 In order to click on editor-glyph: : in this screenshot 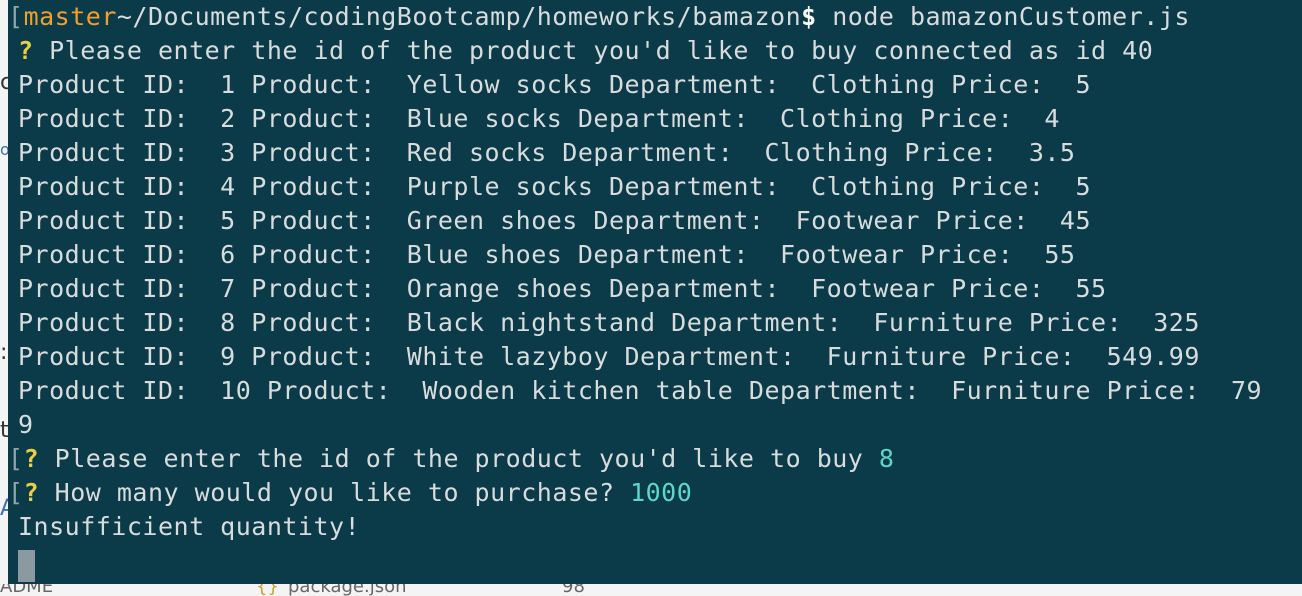, I will do `click(4, 352)`.